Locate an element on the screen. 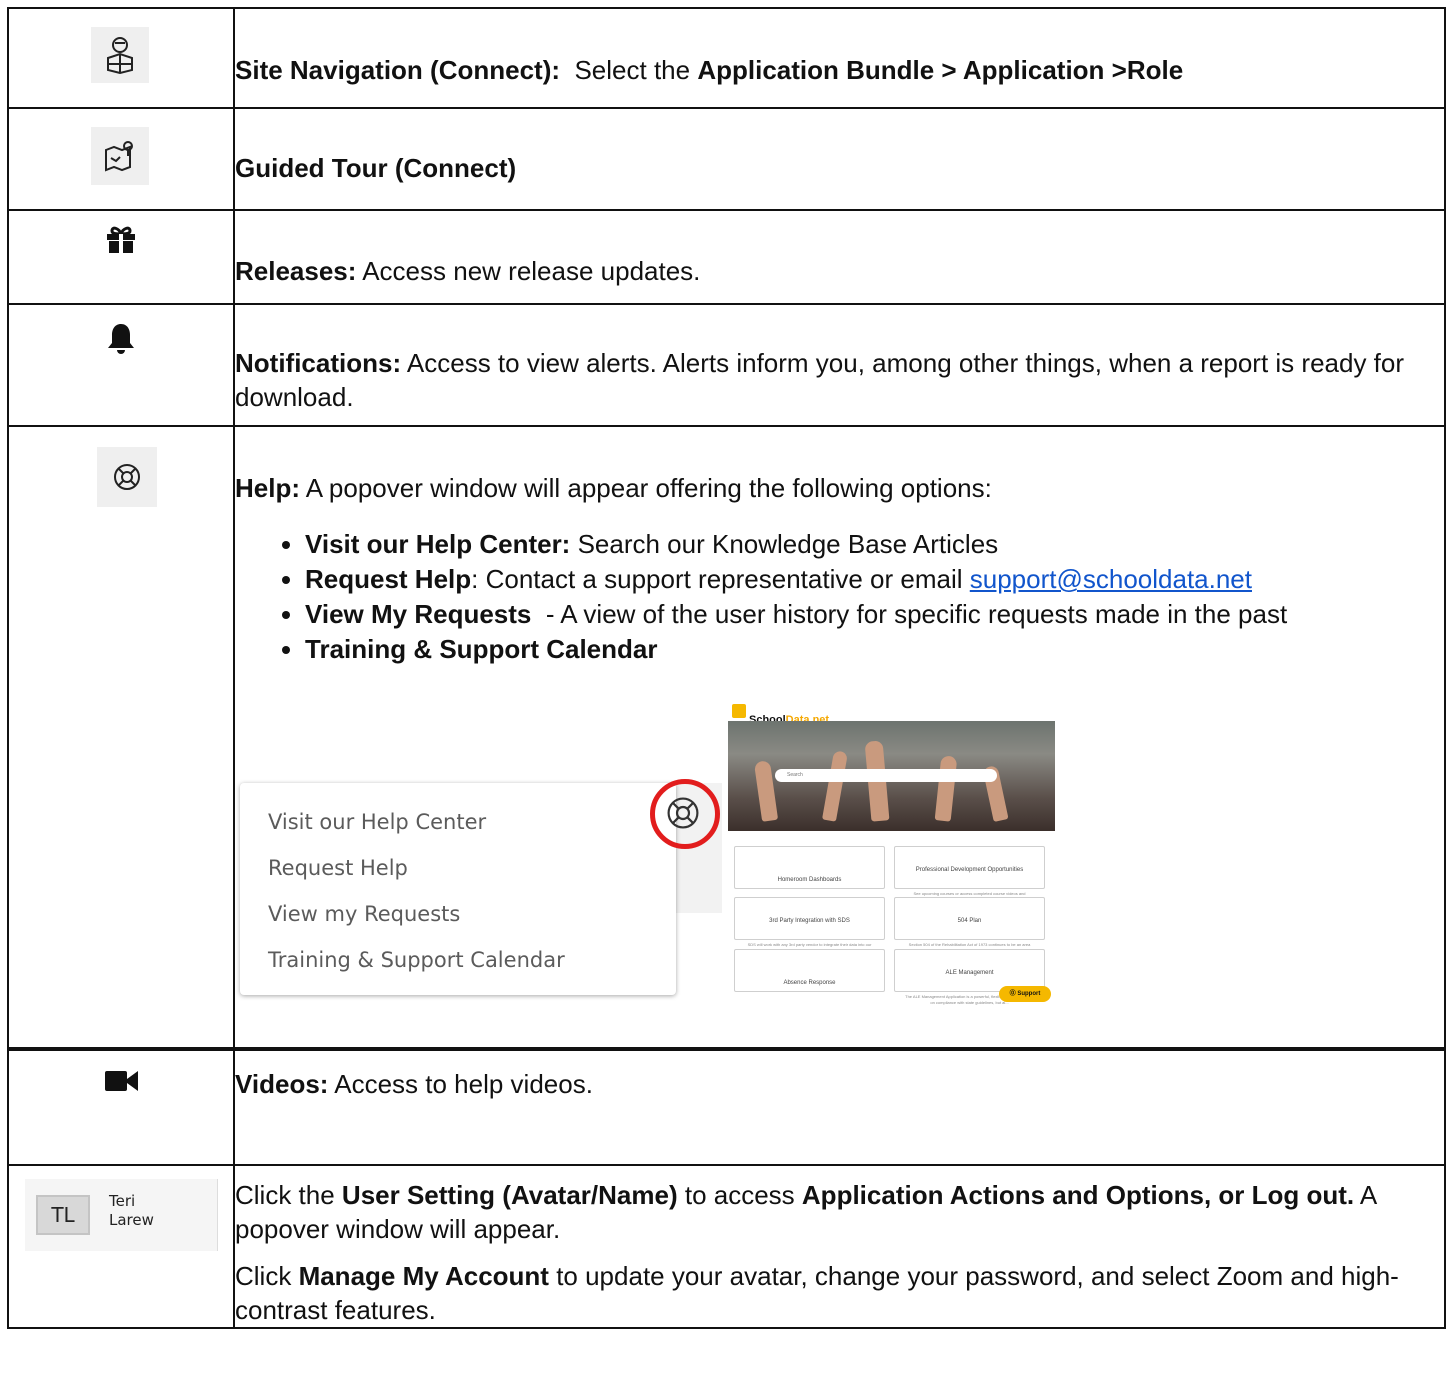 The image size is (1452, 1380). row-label: Releases: is located at coordinates (296, 271).